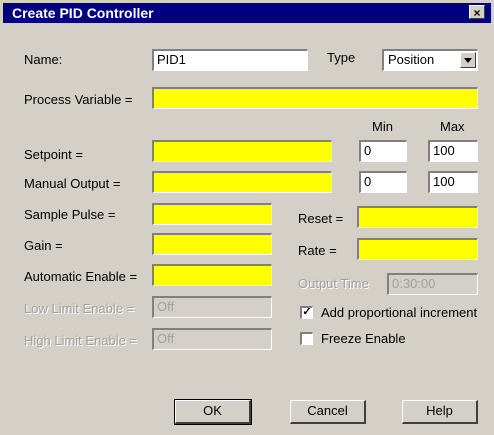  I want to click on manual-output-input, so click(242, 182).